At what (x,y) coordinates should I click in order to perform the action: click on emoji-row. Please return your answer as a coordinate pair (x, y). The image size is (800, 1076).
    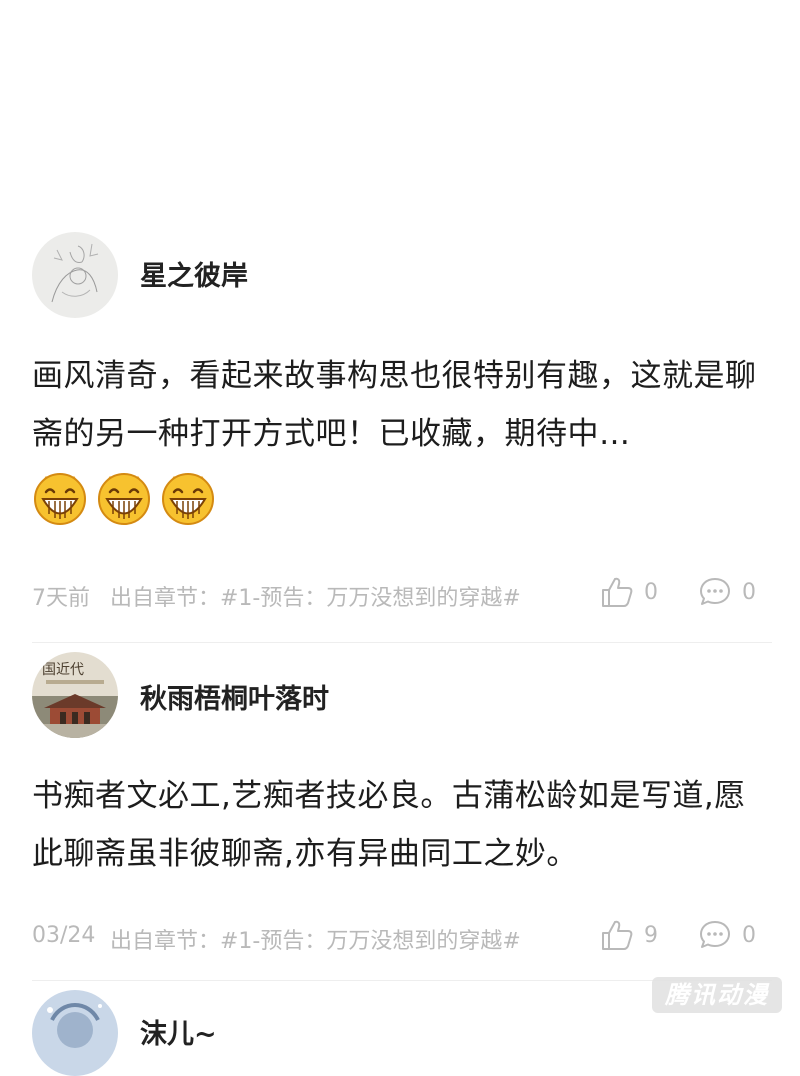
    Looking at the image, I should click on (124, 498).